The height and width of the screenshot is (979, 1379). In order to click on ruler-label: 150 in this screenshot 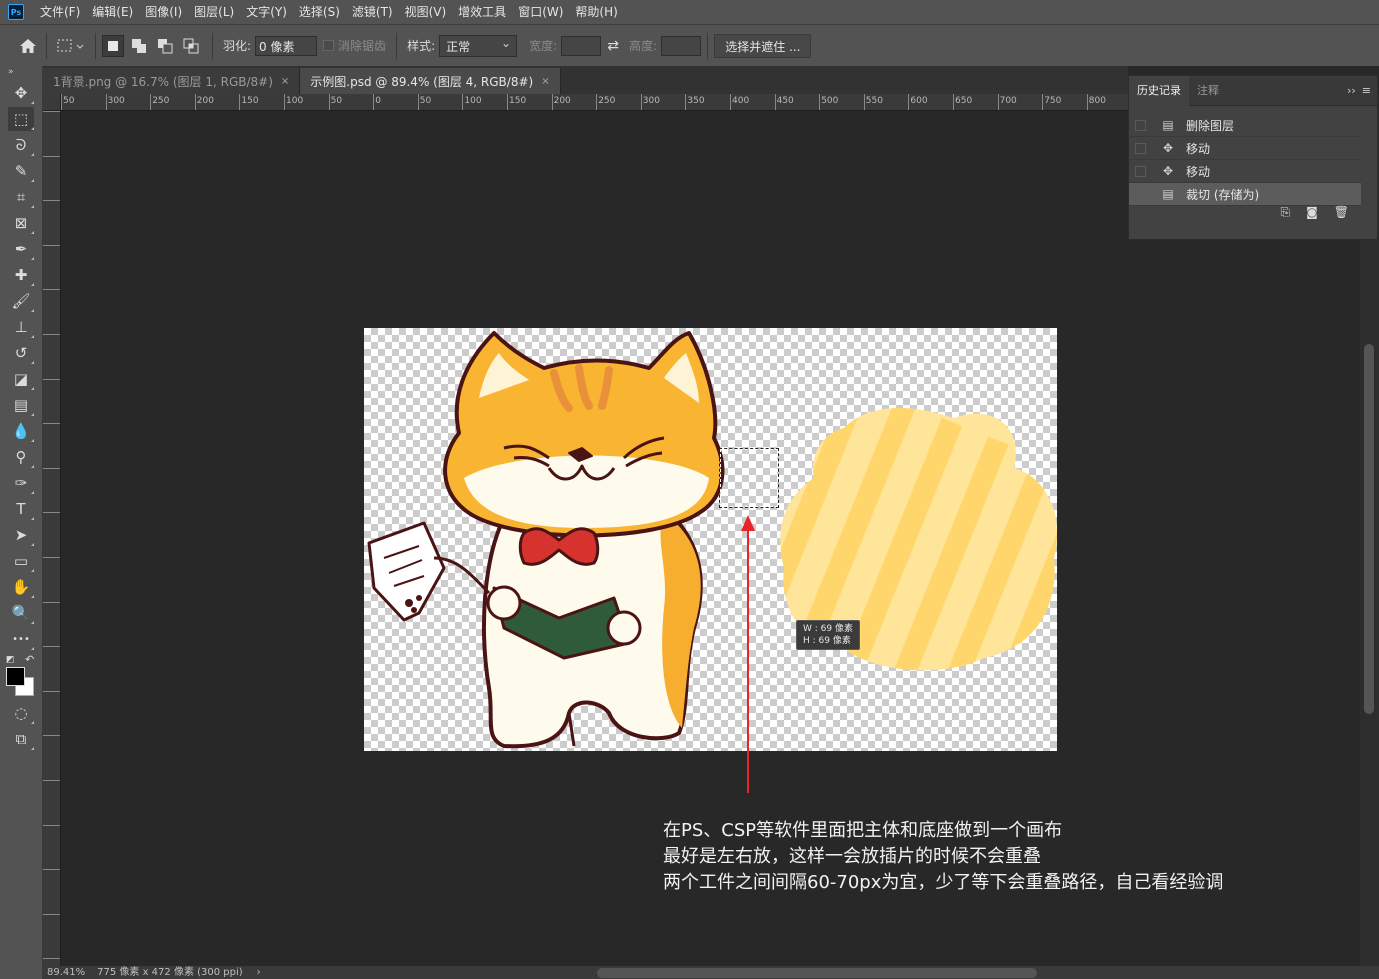, I will do `click(250, 101)`.